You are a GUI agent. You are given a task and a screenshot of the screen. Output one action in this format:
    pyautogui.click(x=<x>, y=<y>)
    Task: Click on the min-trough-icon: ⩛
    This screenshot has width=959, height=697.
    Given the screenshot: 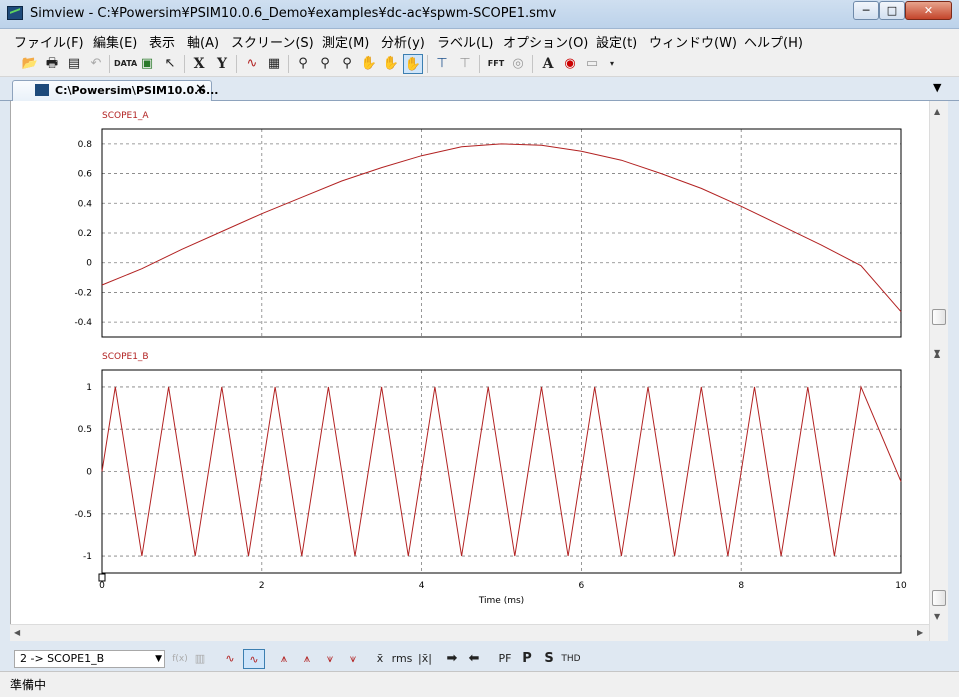 What is the action you would take?
    pyautogui.click(x=330, y=659)
    